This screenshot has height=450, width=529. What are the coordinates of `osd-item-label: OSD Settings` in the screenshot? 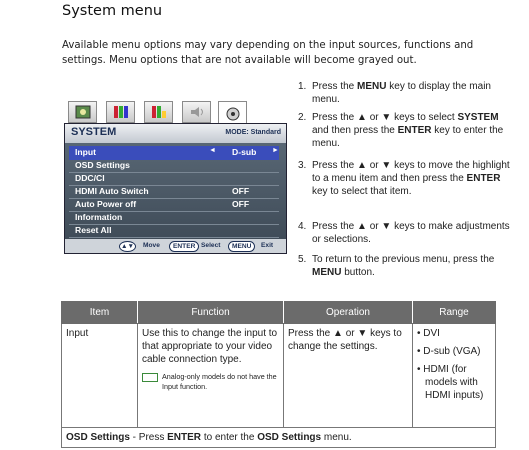 It's located at (102, 165).